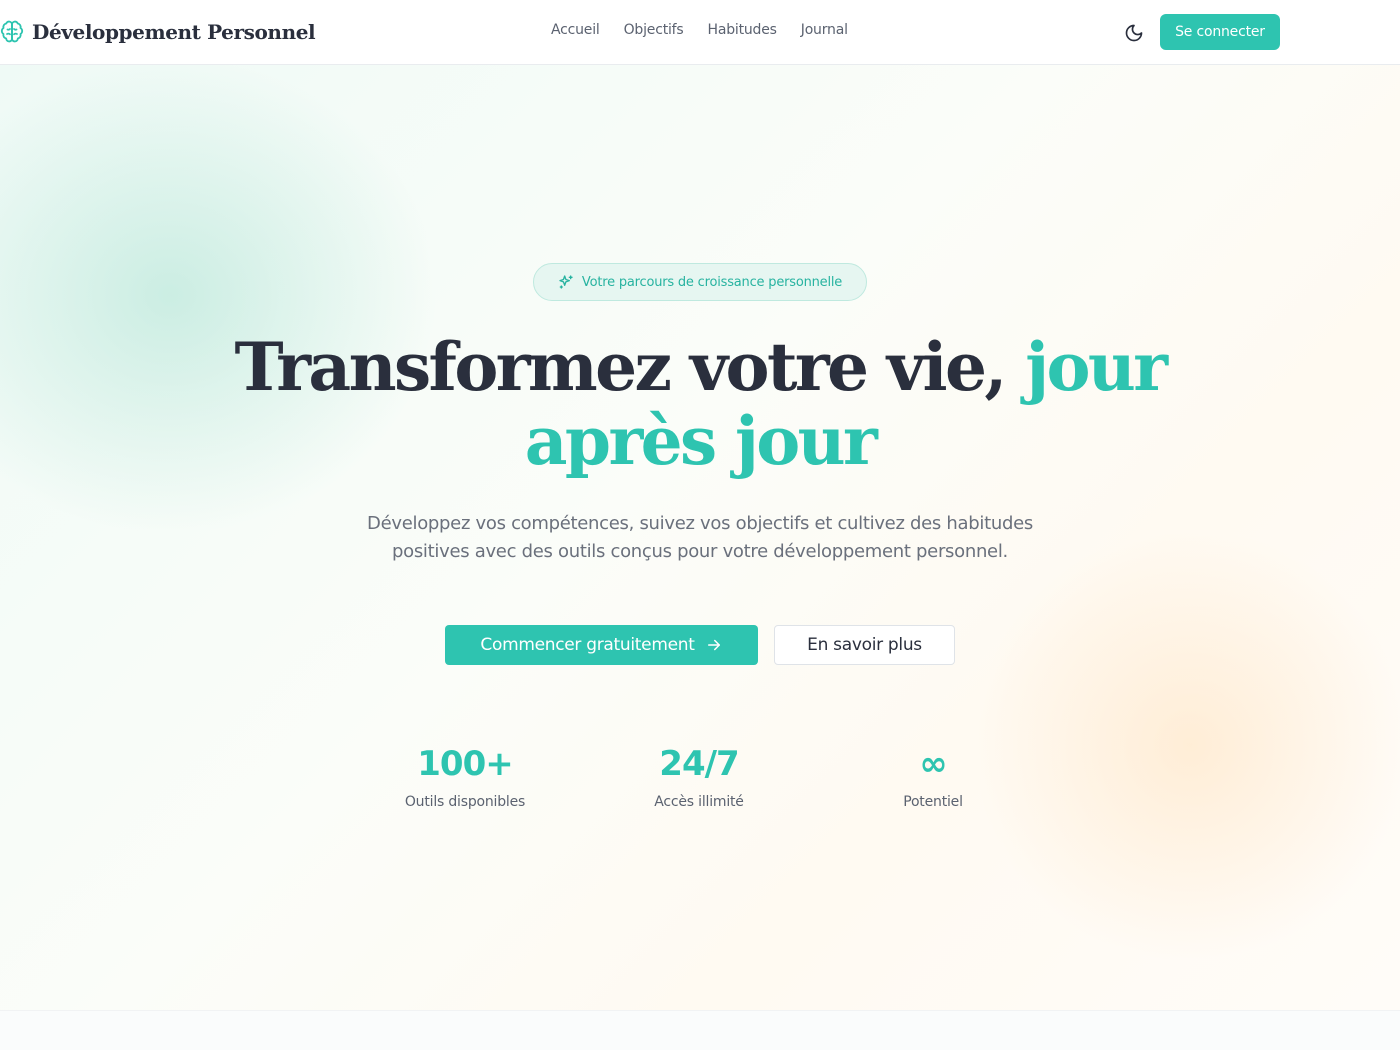 This screenshot has height=1050, width=1400. Describe the element at coordinates (465, 802) in the screenshot. I see `stat-label: Outils disponibles` at that location.